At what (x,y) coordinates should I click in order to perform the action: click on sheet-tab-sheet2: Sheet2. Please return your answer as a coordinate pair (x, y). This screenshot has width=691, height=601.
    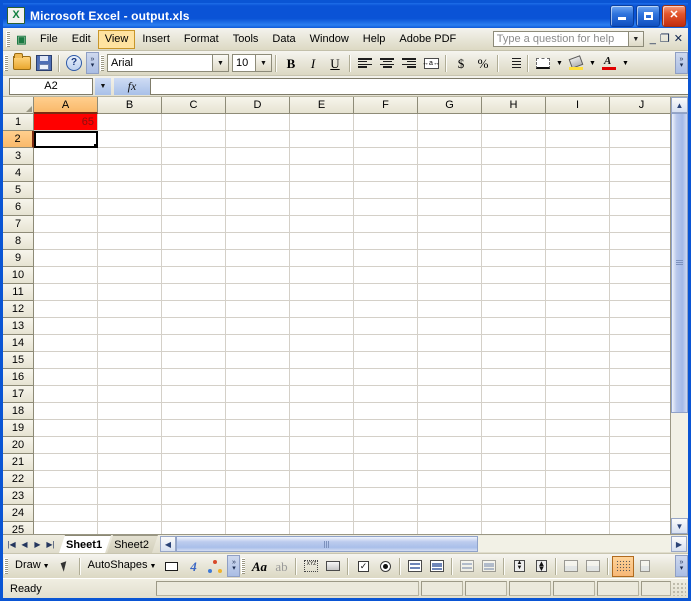
    Looking at the image, I should click on (132, 544).